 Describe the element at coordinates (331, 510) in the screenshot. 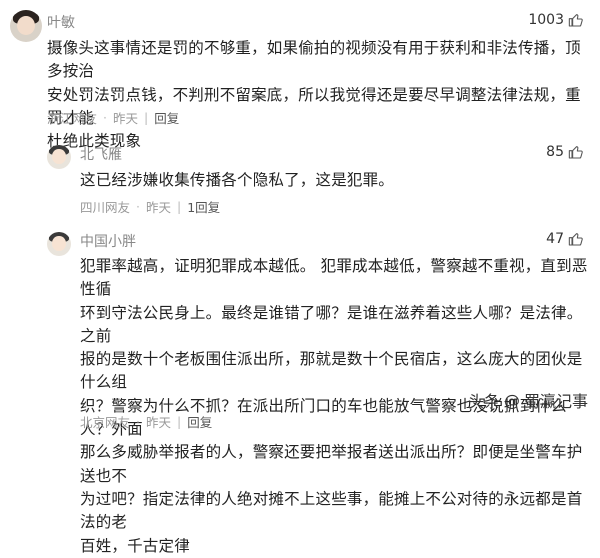

I see `comment-line: 为过吧？指定法律的人绝对摊不上这些事，能摊上不公对待的永远都是首法的老` at that location.